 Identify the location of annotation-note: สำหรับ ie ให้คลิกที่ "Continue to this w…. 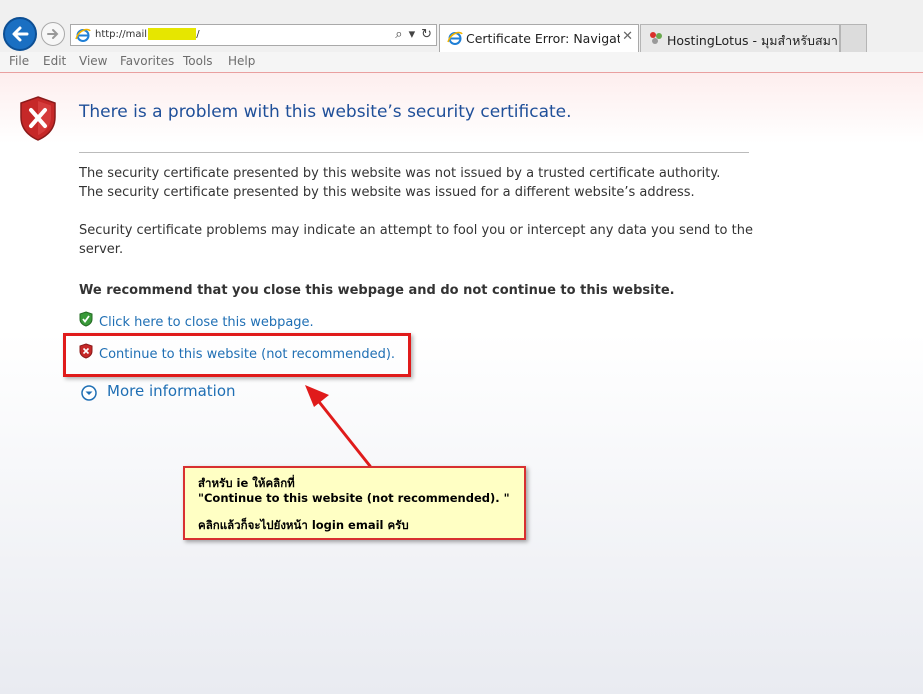
(354, 503).